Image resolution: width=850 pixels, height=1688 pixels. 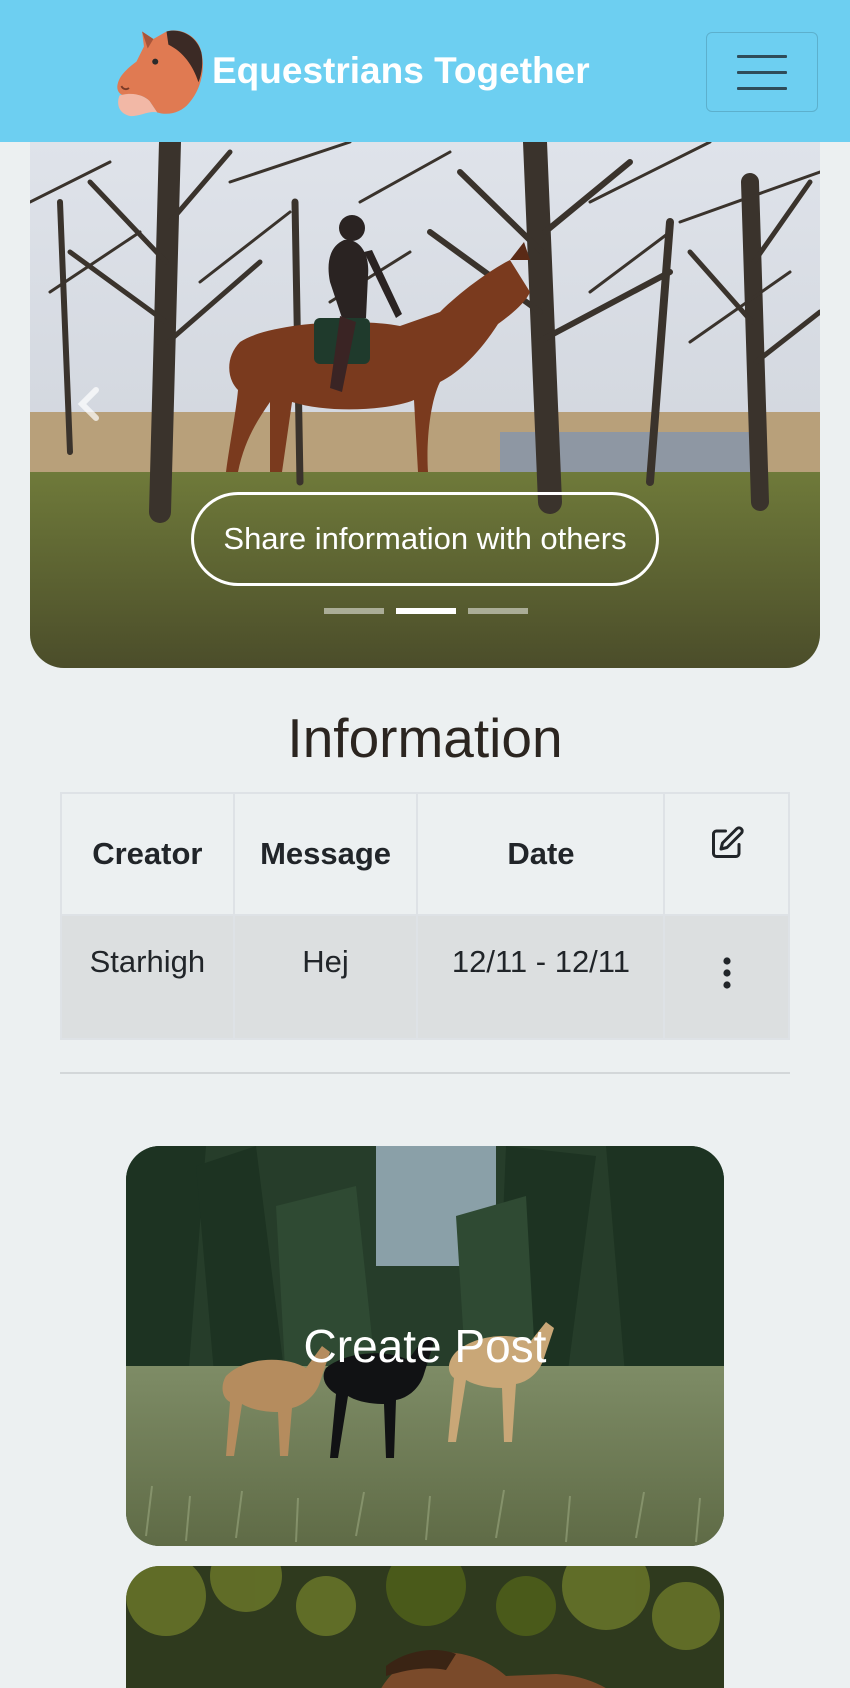 What do you see at coordinates (147, 977) in the screenshot?
I see `cell-creator: Starhigh` at bounding box center [147, 977].